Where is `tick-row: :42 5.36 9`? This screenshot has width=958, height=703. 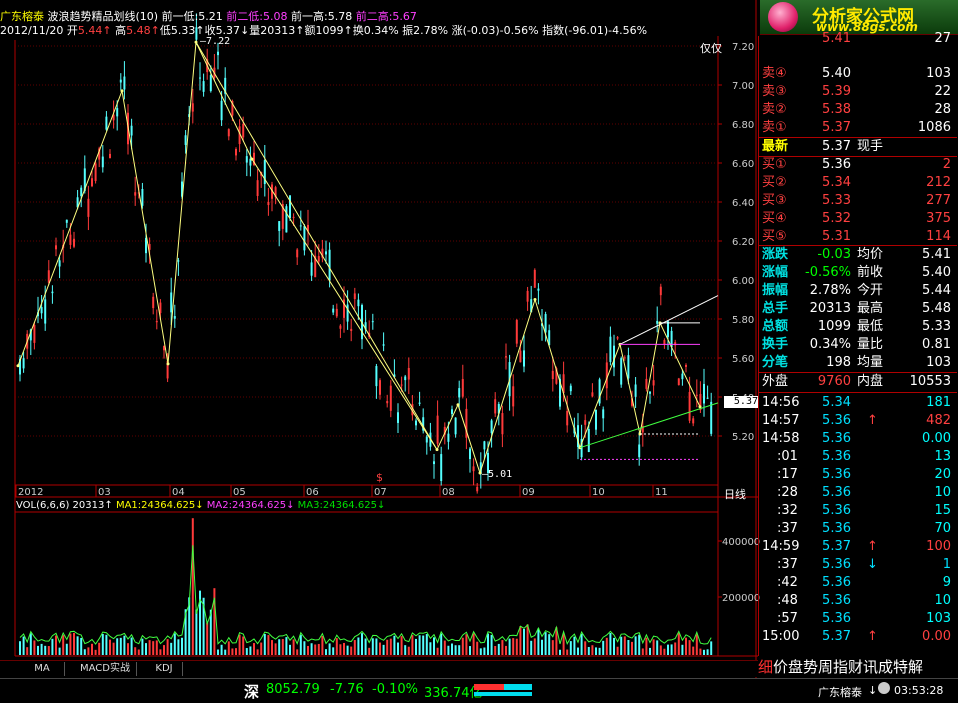 tick-row: :42 5.36 9 is located at coordinates (857, 583).